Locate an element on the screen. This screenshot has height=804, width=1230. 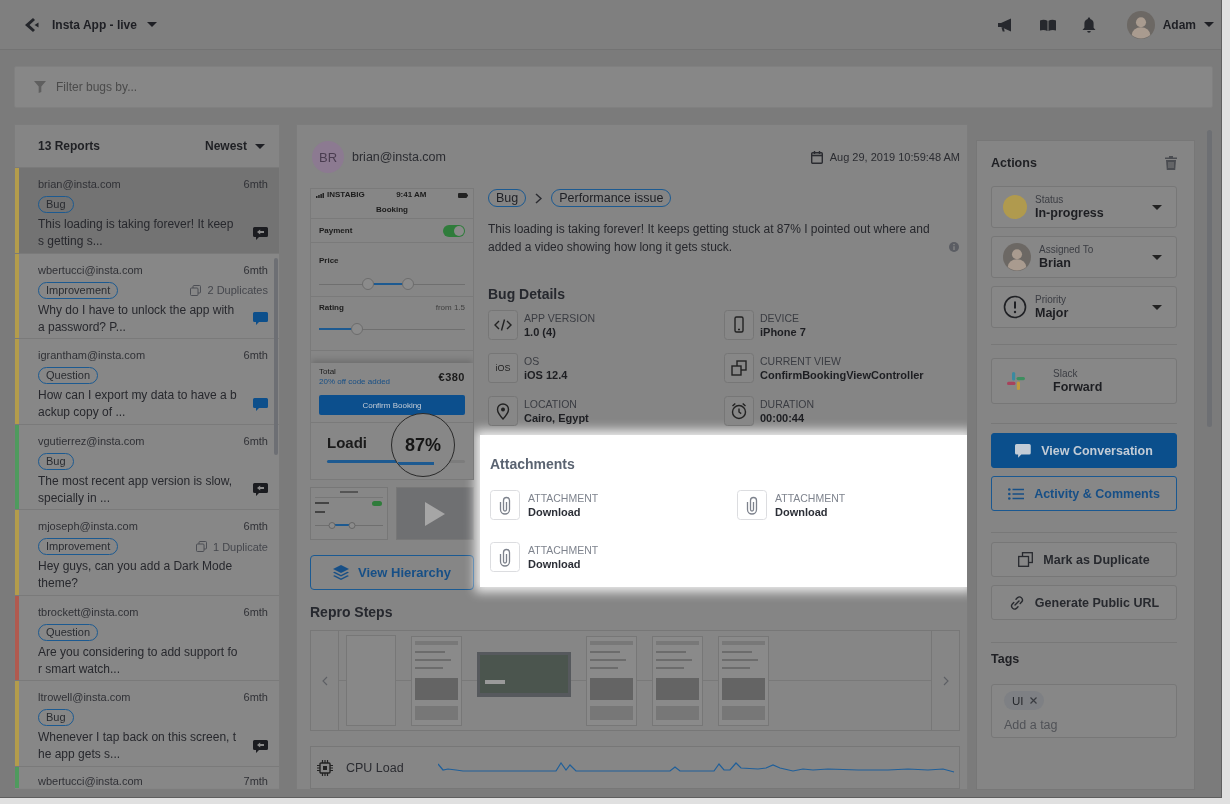
setting-hint: from 1.5 is located at coordinates (450, 307).